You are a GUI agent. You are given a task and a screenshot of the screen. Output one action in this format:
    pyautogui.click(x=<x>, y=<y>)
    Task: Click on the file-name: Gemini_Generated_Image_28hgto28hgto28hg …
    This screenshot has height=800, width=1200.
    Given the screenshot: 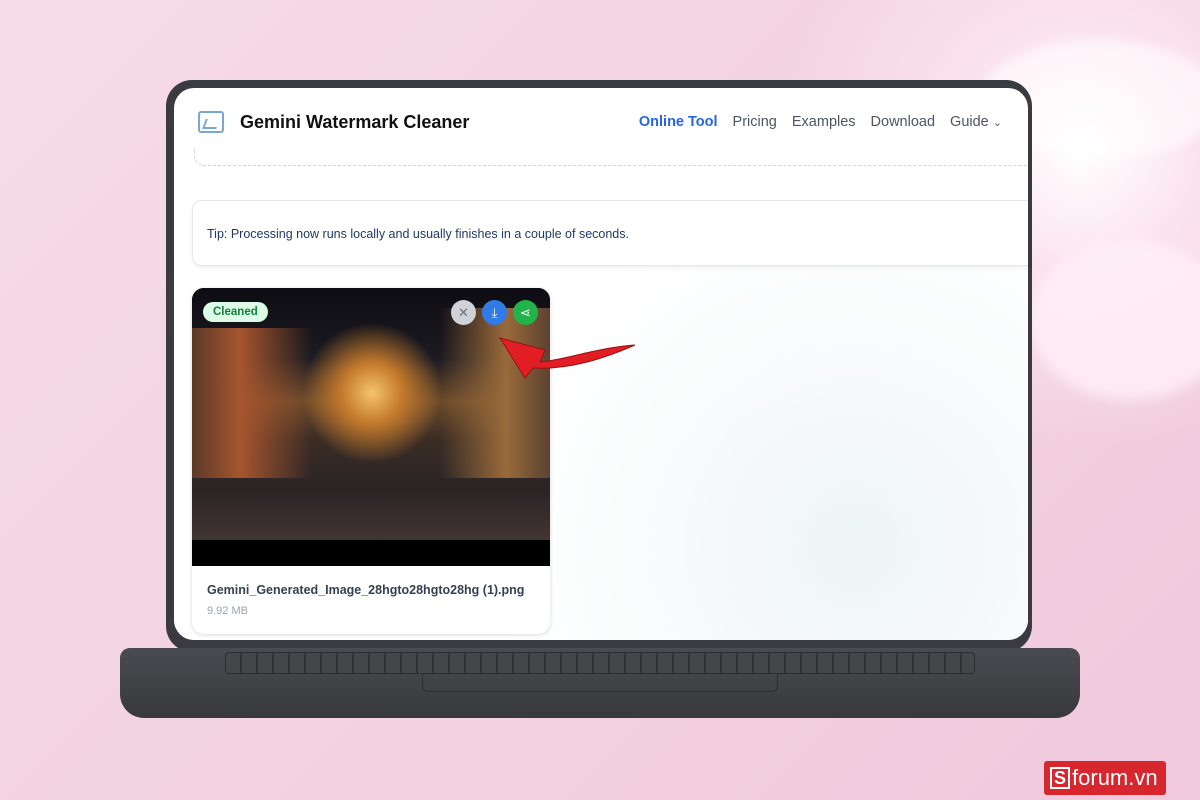 What is the action you would take?
    pyautogui.click(x=366, y=590)
    